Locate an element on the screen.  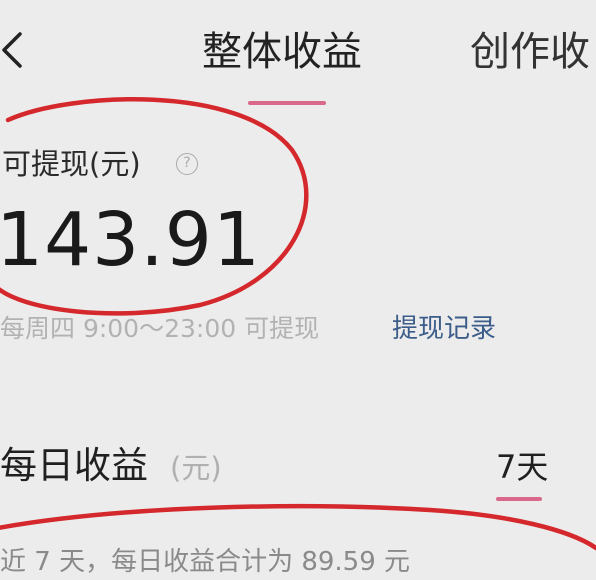
tab-overall-earnings: 整体收益 is located at coordinates (282, 52).